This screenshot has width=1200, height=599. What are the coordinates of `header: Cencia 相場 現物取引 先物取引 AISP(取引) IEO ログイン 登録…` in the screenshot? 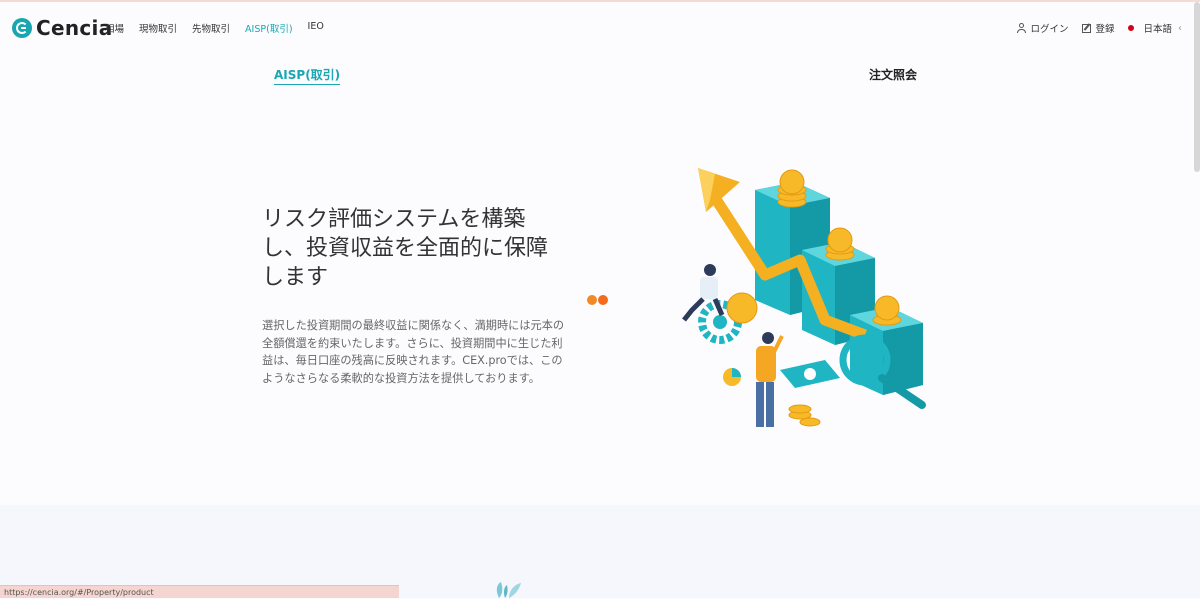 It's located at (600, 26).